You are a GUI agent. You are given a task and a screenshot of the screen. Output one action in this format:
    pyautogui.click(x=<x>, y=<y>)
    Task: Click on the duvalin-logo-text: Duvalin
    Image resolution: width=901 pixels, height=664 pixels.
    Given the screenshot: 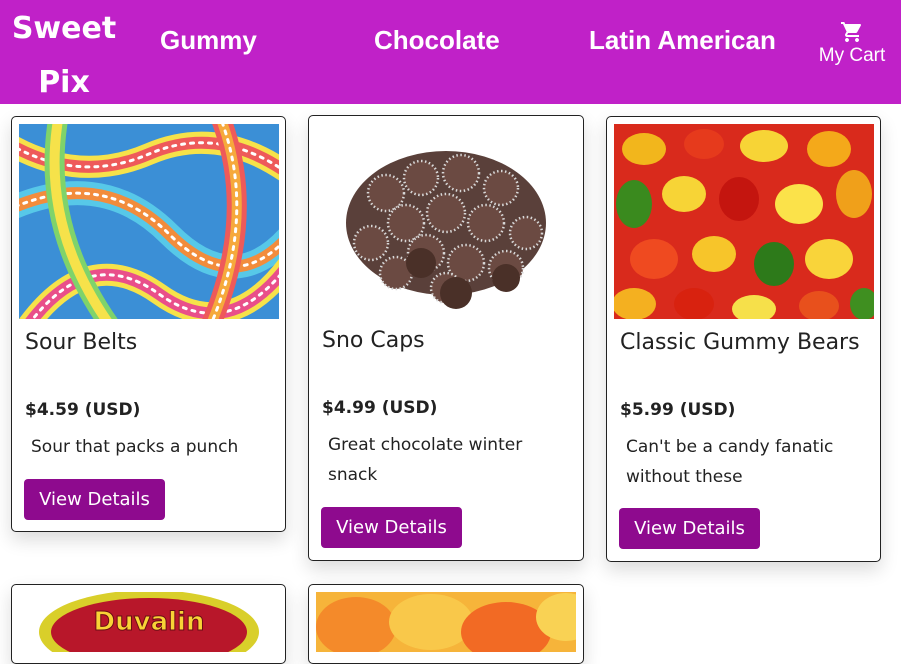 What is the action you would take?
    pyautogui.click(x=149, y=622)
    